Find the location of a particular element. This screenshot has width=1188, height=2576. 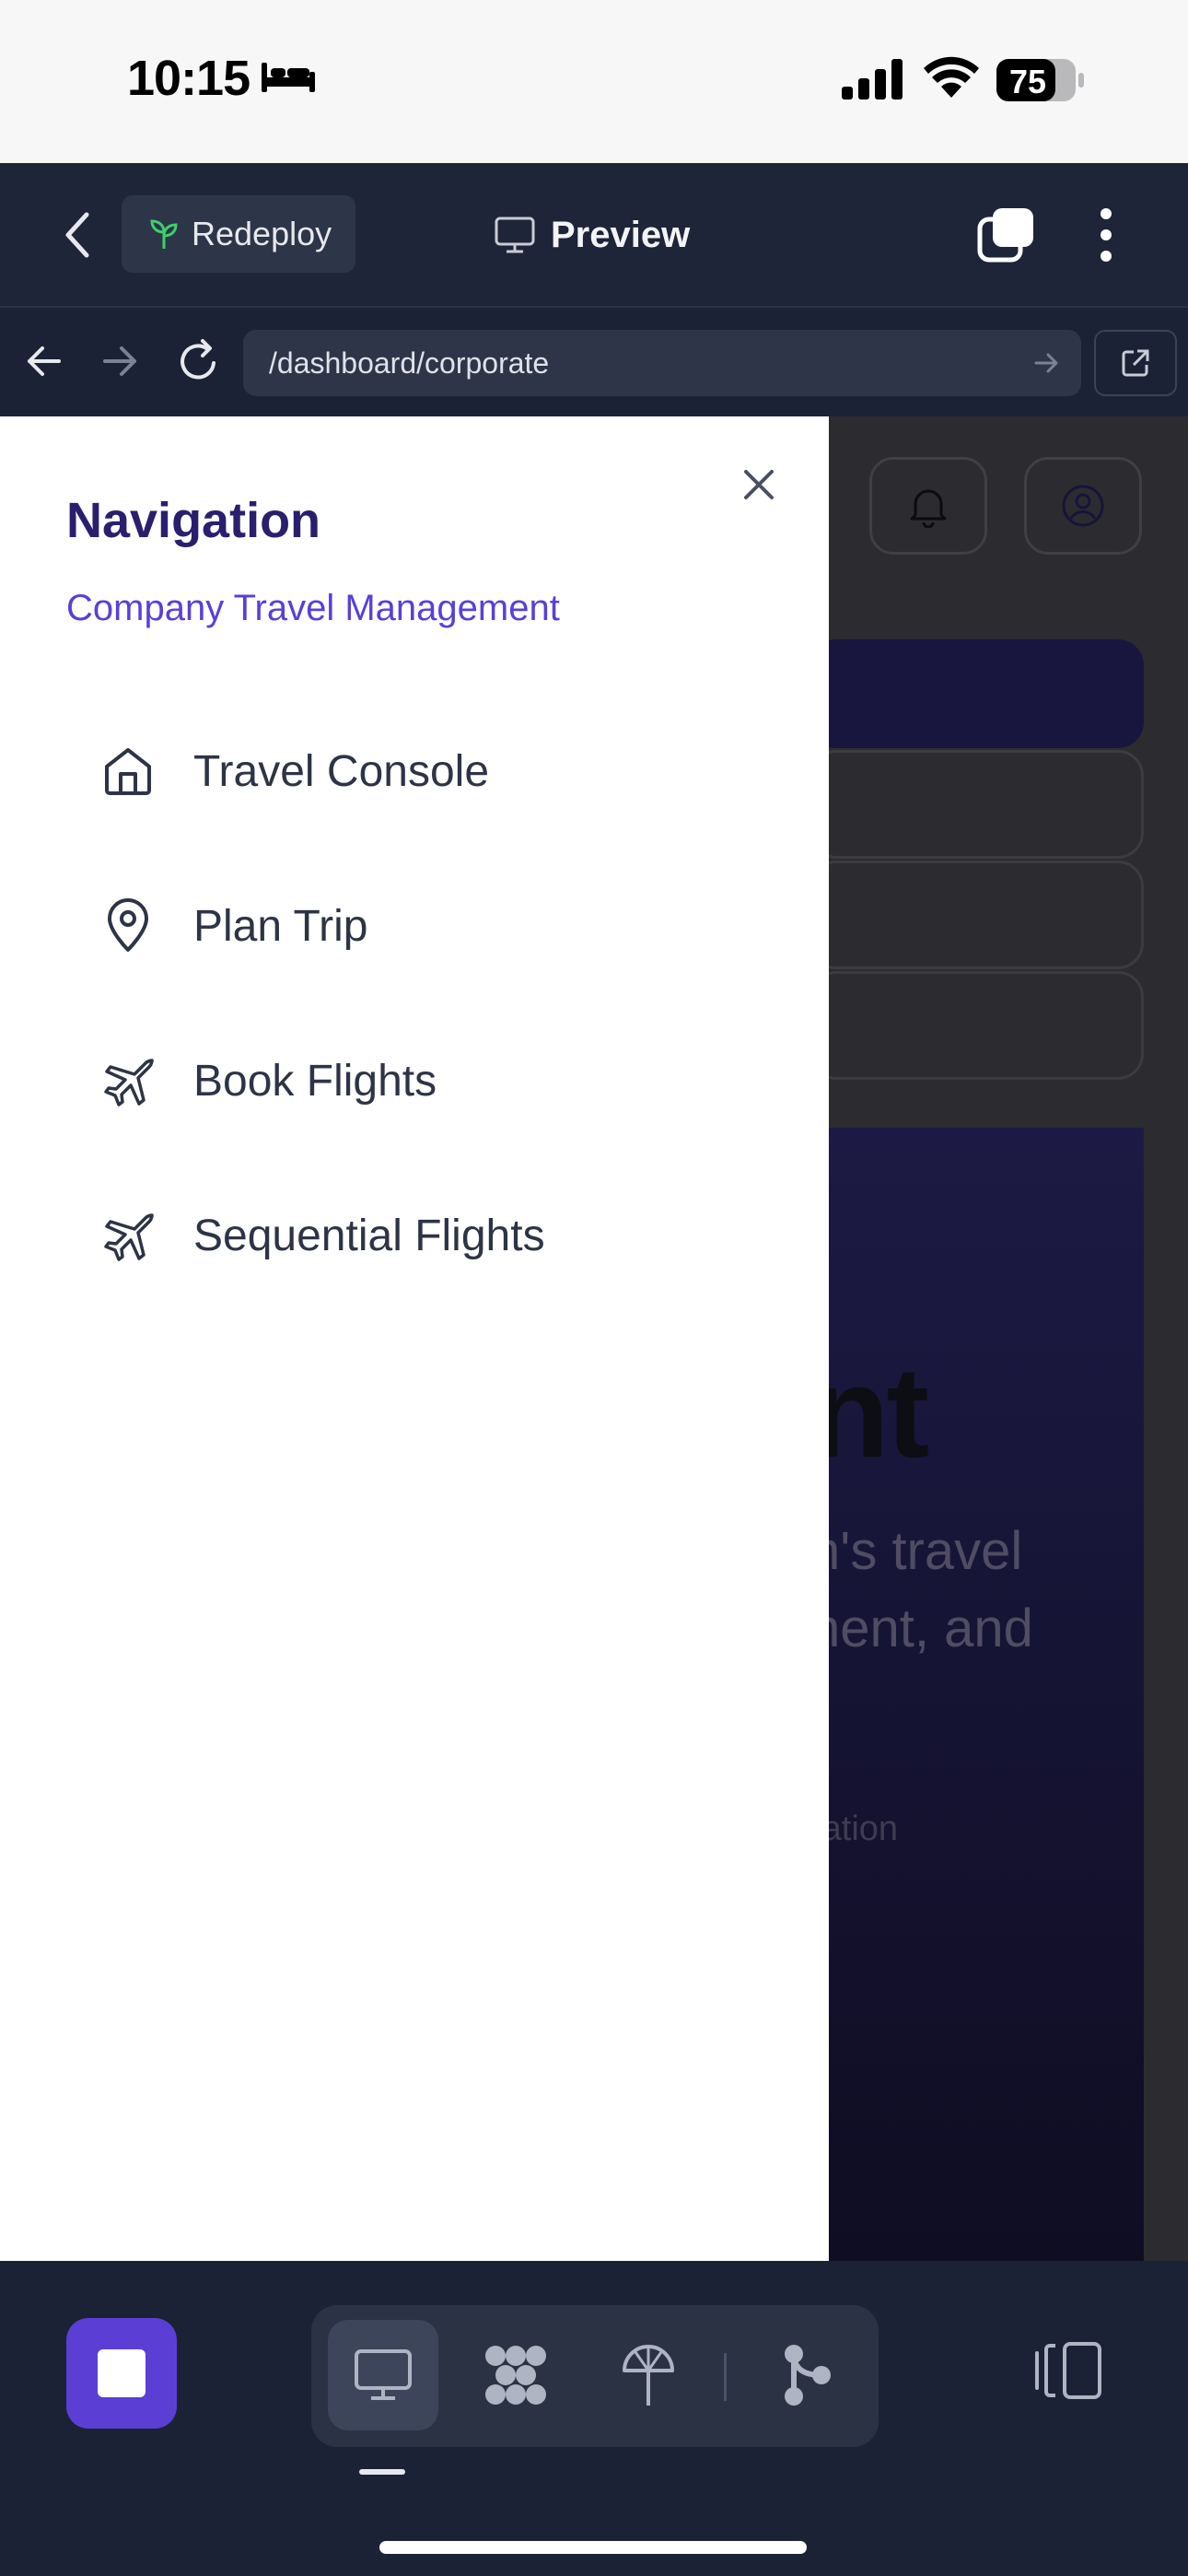

redeploy-label: Redeploy is located at coordinates (262, 233).